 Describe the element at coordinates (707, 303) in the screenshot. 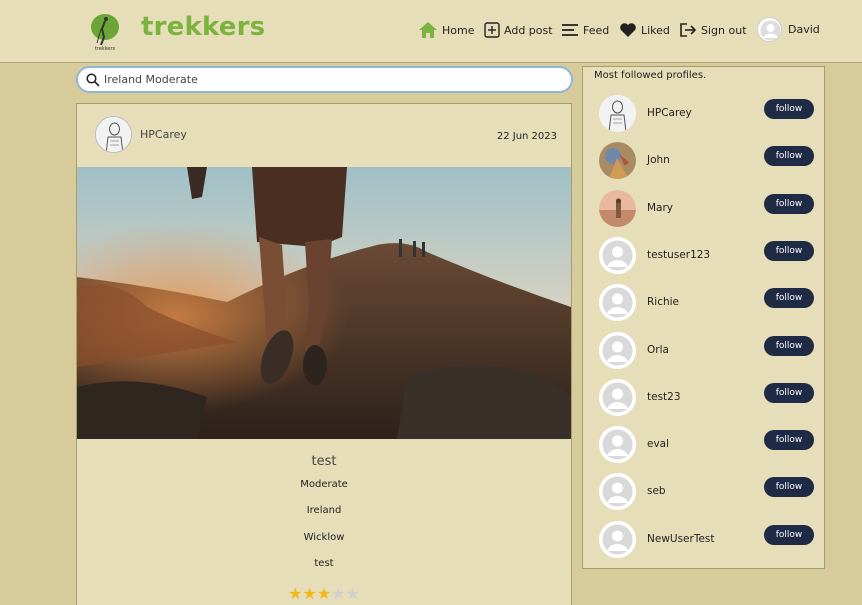

I see `profile-row: Richie follow` at that location.